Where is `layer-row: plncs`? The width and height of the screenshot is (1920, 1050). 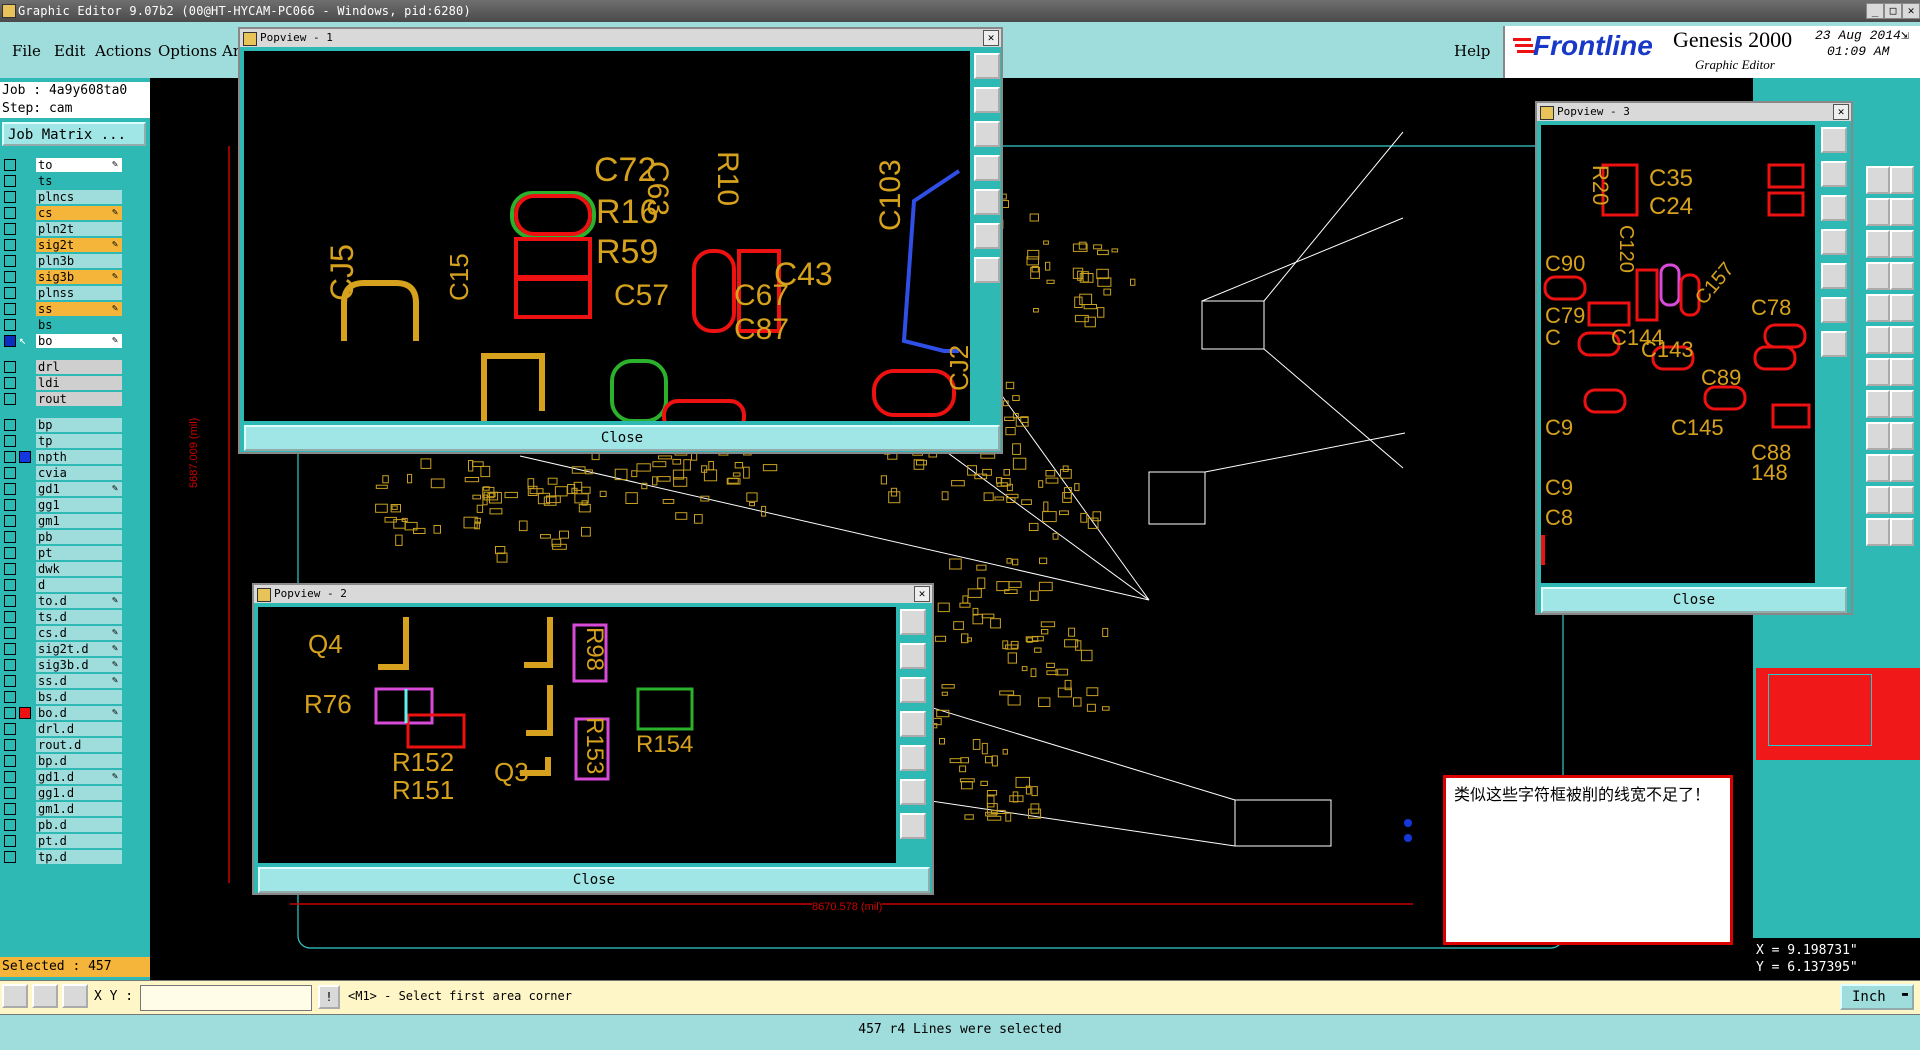 layer-row: plncs is located at coordinates (63, 197).